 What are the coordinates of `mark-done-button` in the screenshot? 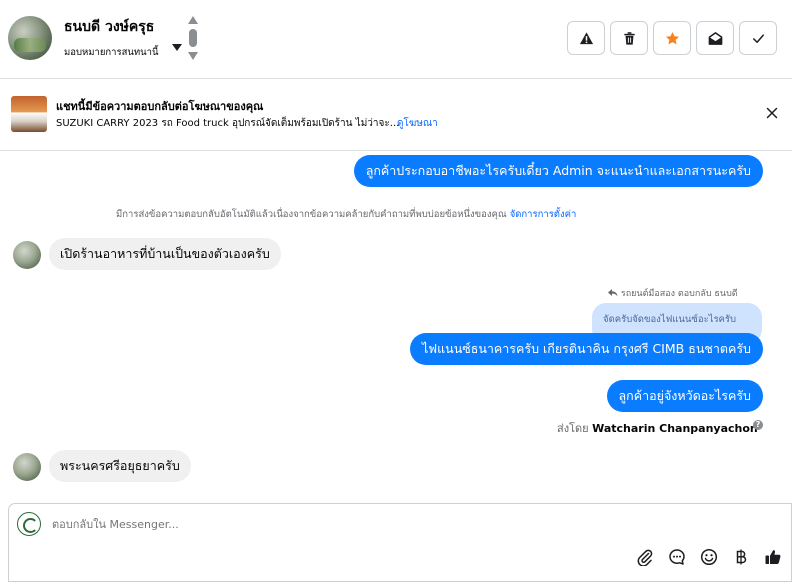 It's located at (758, 38).